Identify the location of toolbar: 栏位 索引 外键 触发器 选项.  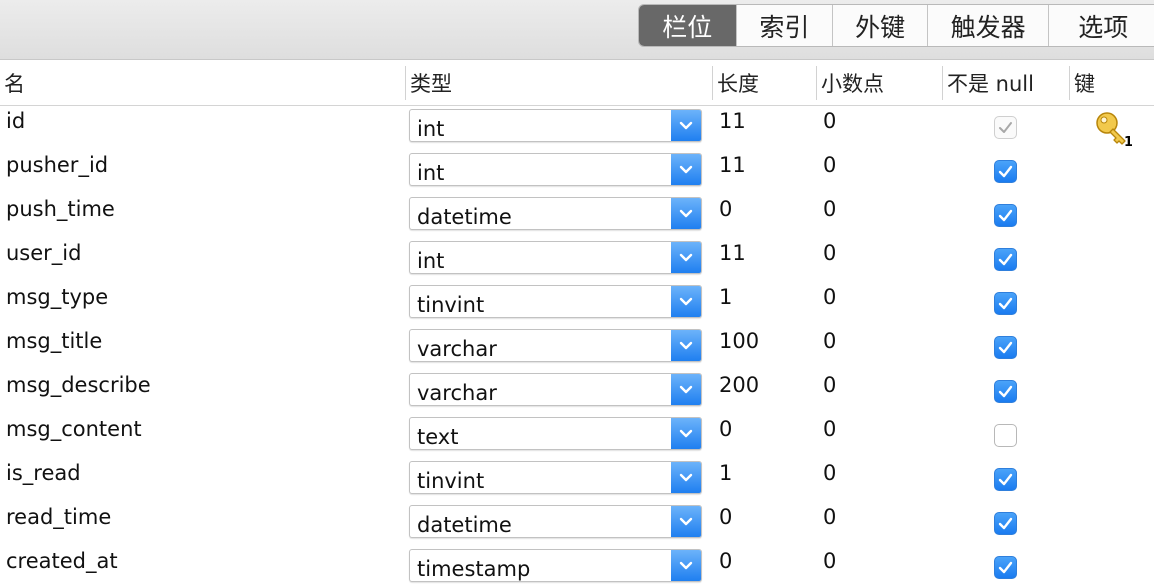
(577, 30).